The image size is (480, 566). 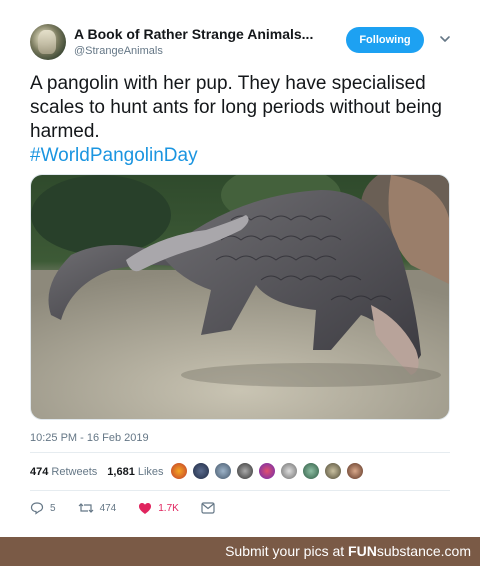 I want to click on footer-text: Submit your pics at FUNsubstance.com, so click(x=348, y=551).